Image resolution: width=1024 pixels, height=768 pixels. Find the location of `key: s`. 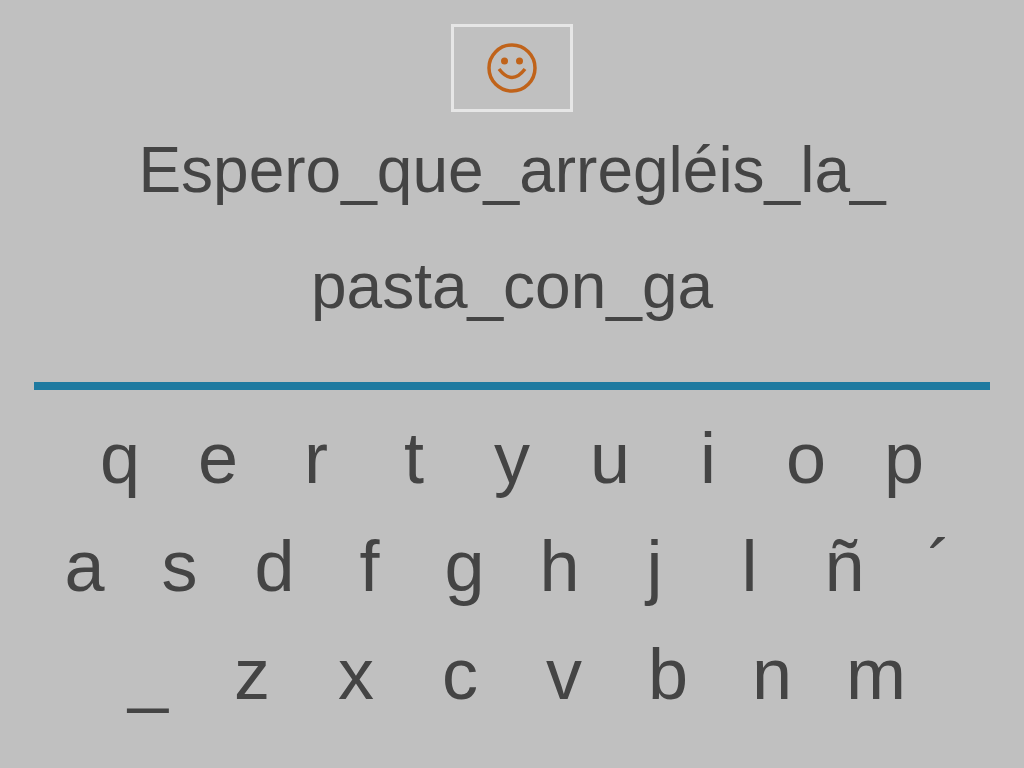

key: s is located at coordinates (179, 566).